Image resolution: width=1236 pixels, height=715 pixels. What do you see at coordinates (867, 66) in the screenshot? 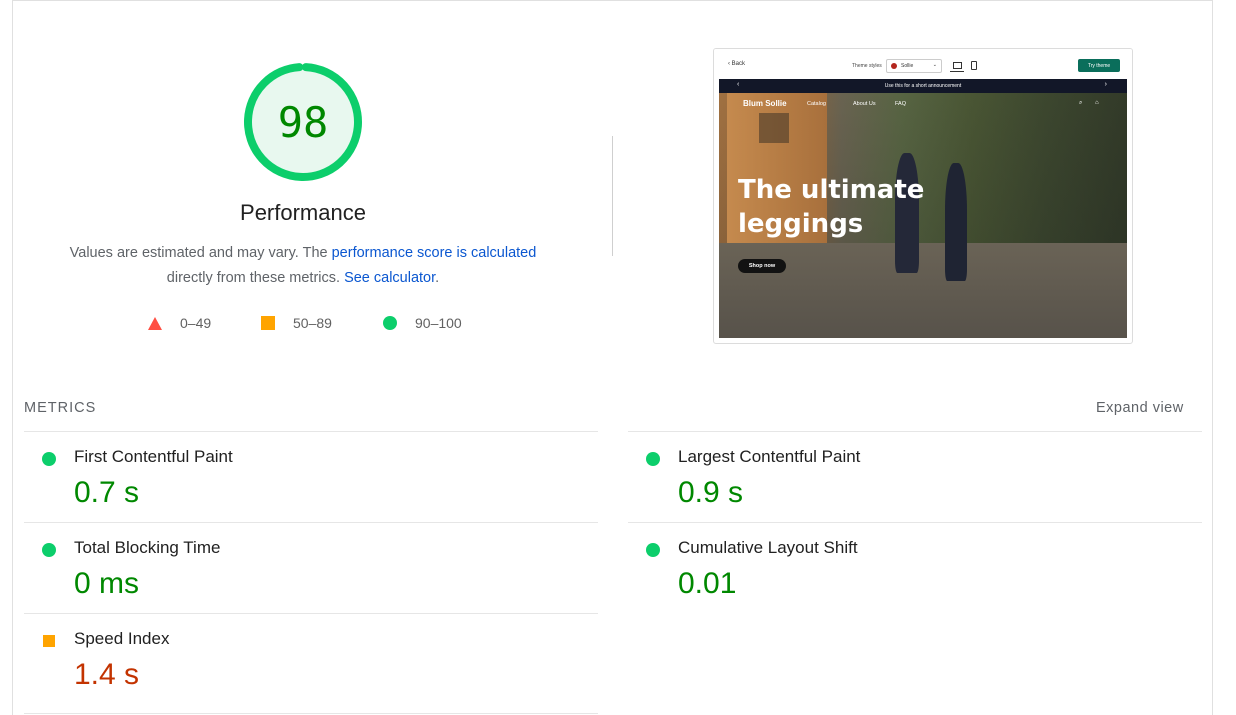
I see `theme-styles-label: Theme styles` at bounding box center [867, 66].